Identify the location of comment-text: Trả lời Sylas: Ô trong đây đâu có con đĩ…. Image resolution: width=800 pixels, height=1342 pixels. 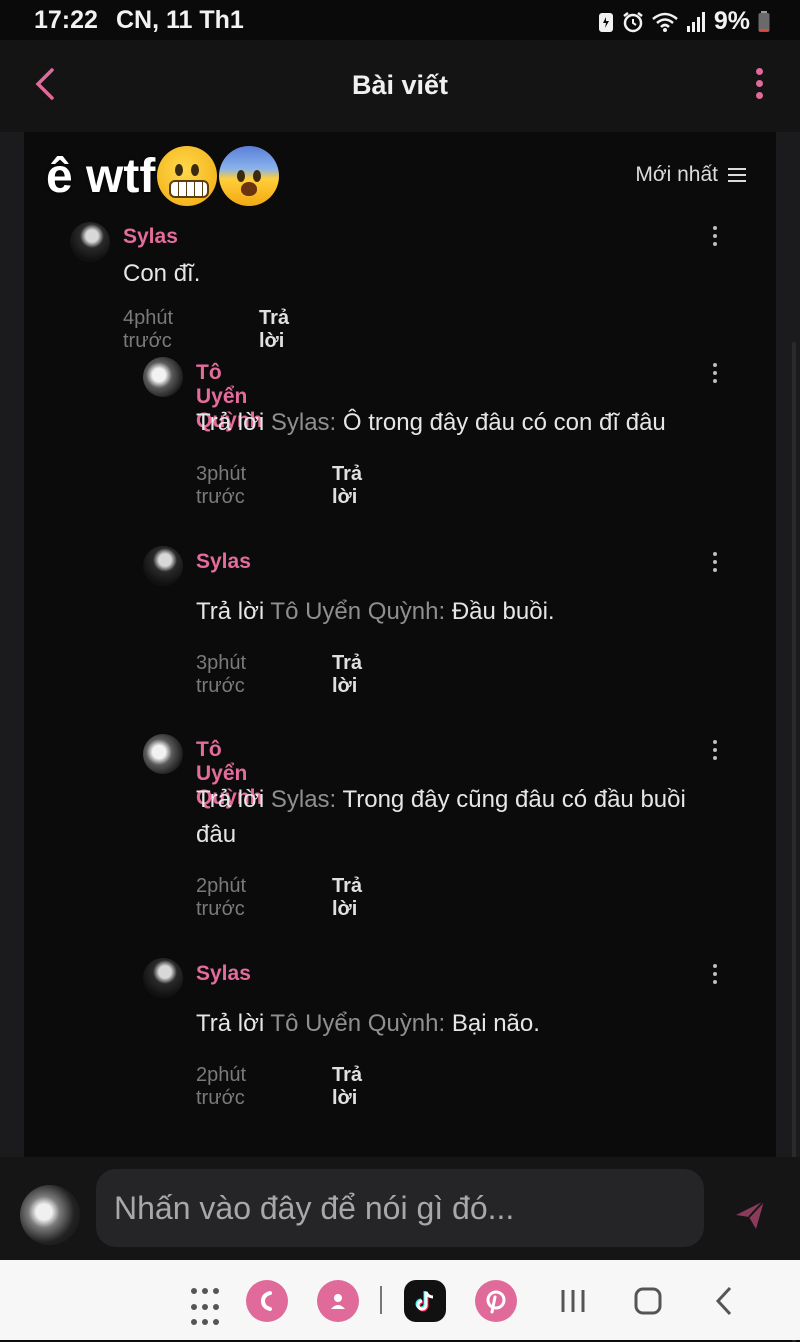
(431, 422).